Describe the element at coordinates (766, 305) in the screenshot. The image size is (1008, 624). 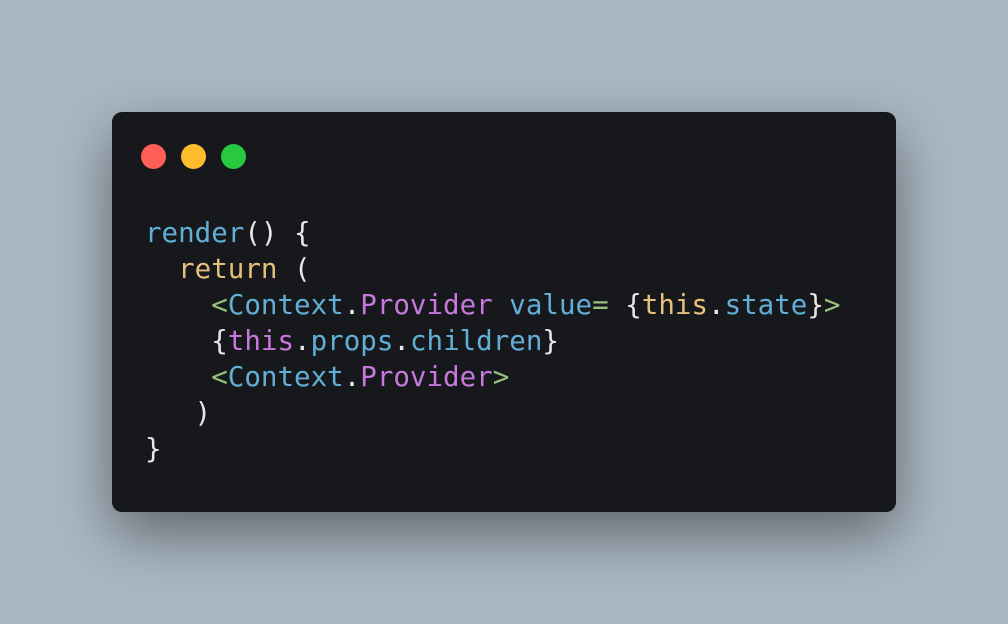
I see `code-token-function: state` at that location.